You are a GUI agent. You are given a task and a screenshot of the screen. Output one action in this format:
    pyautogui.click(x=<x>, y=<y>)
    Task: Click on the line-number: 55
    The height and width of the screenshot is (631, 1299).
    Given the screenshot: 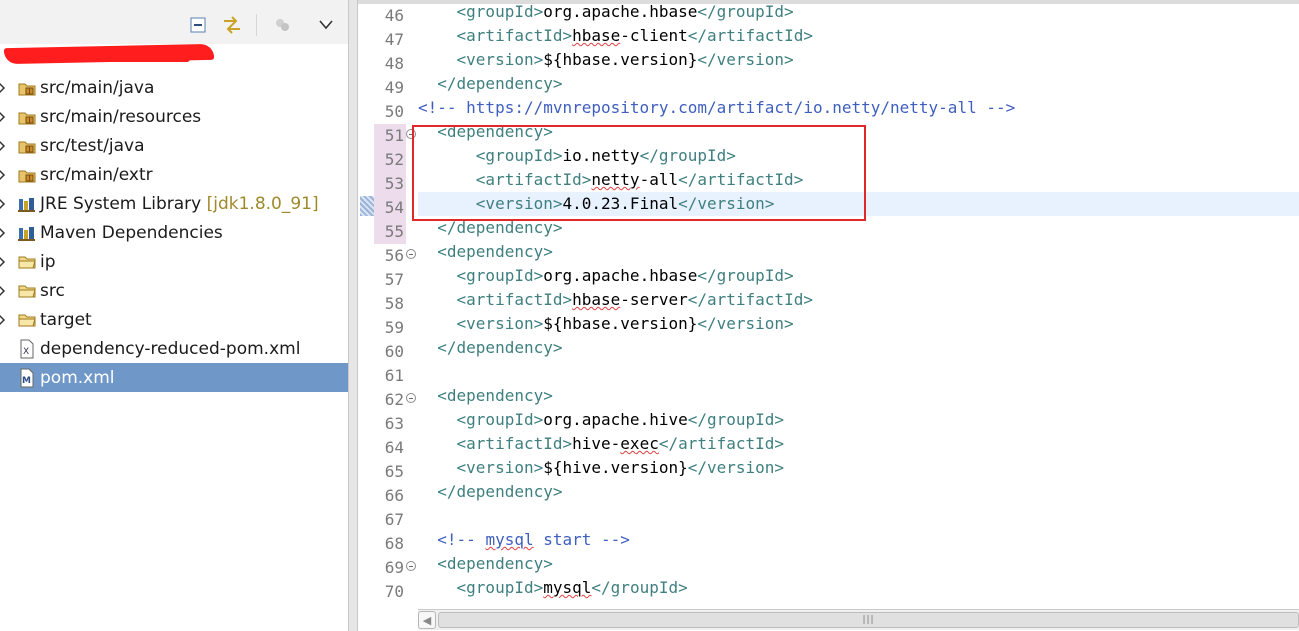 What is the action you would take?
    pyautogui.click(x=394, y=231)
    